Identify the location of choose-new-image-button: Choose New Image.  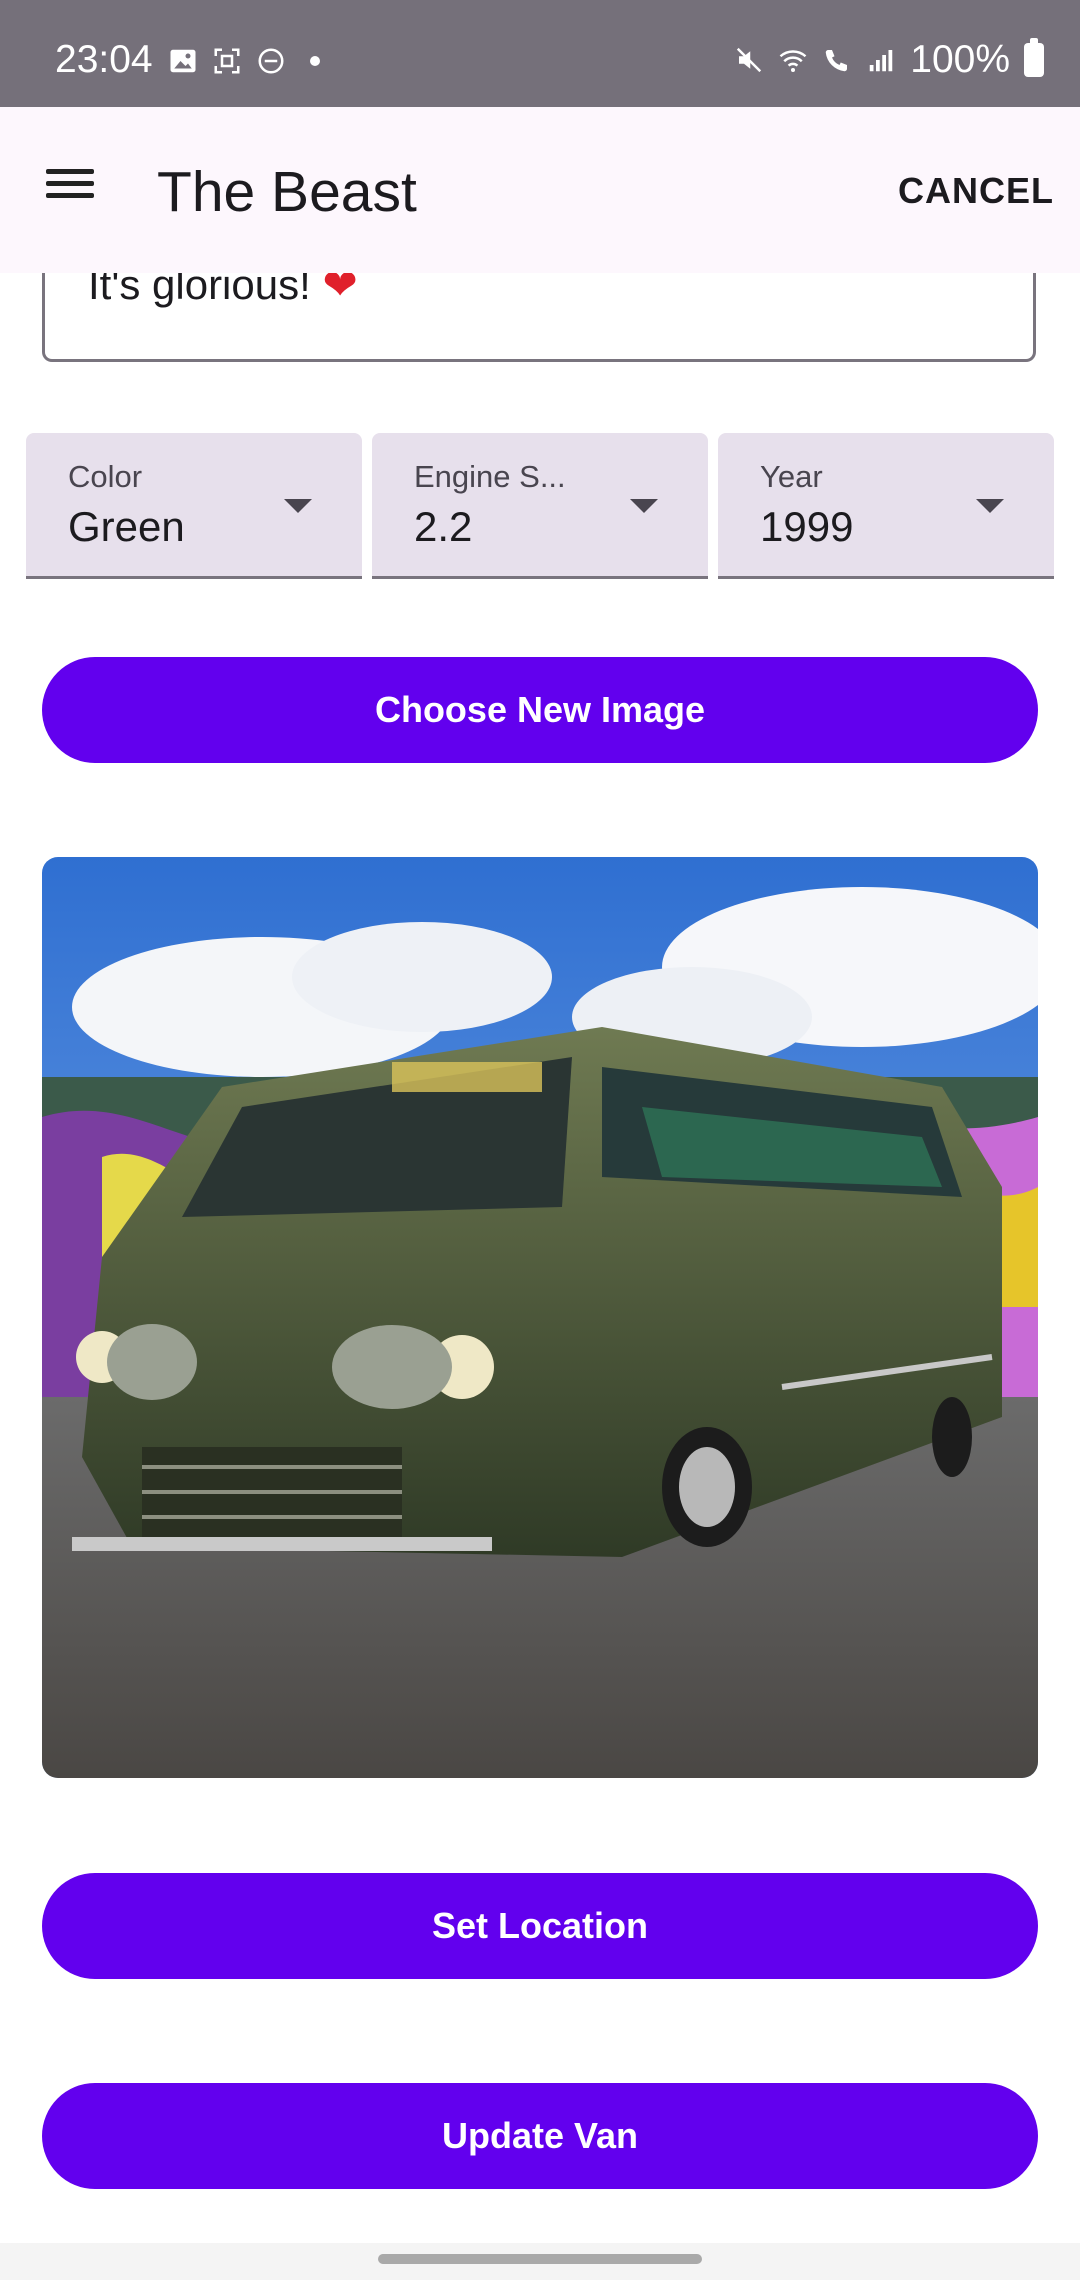
(540, 710).